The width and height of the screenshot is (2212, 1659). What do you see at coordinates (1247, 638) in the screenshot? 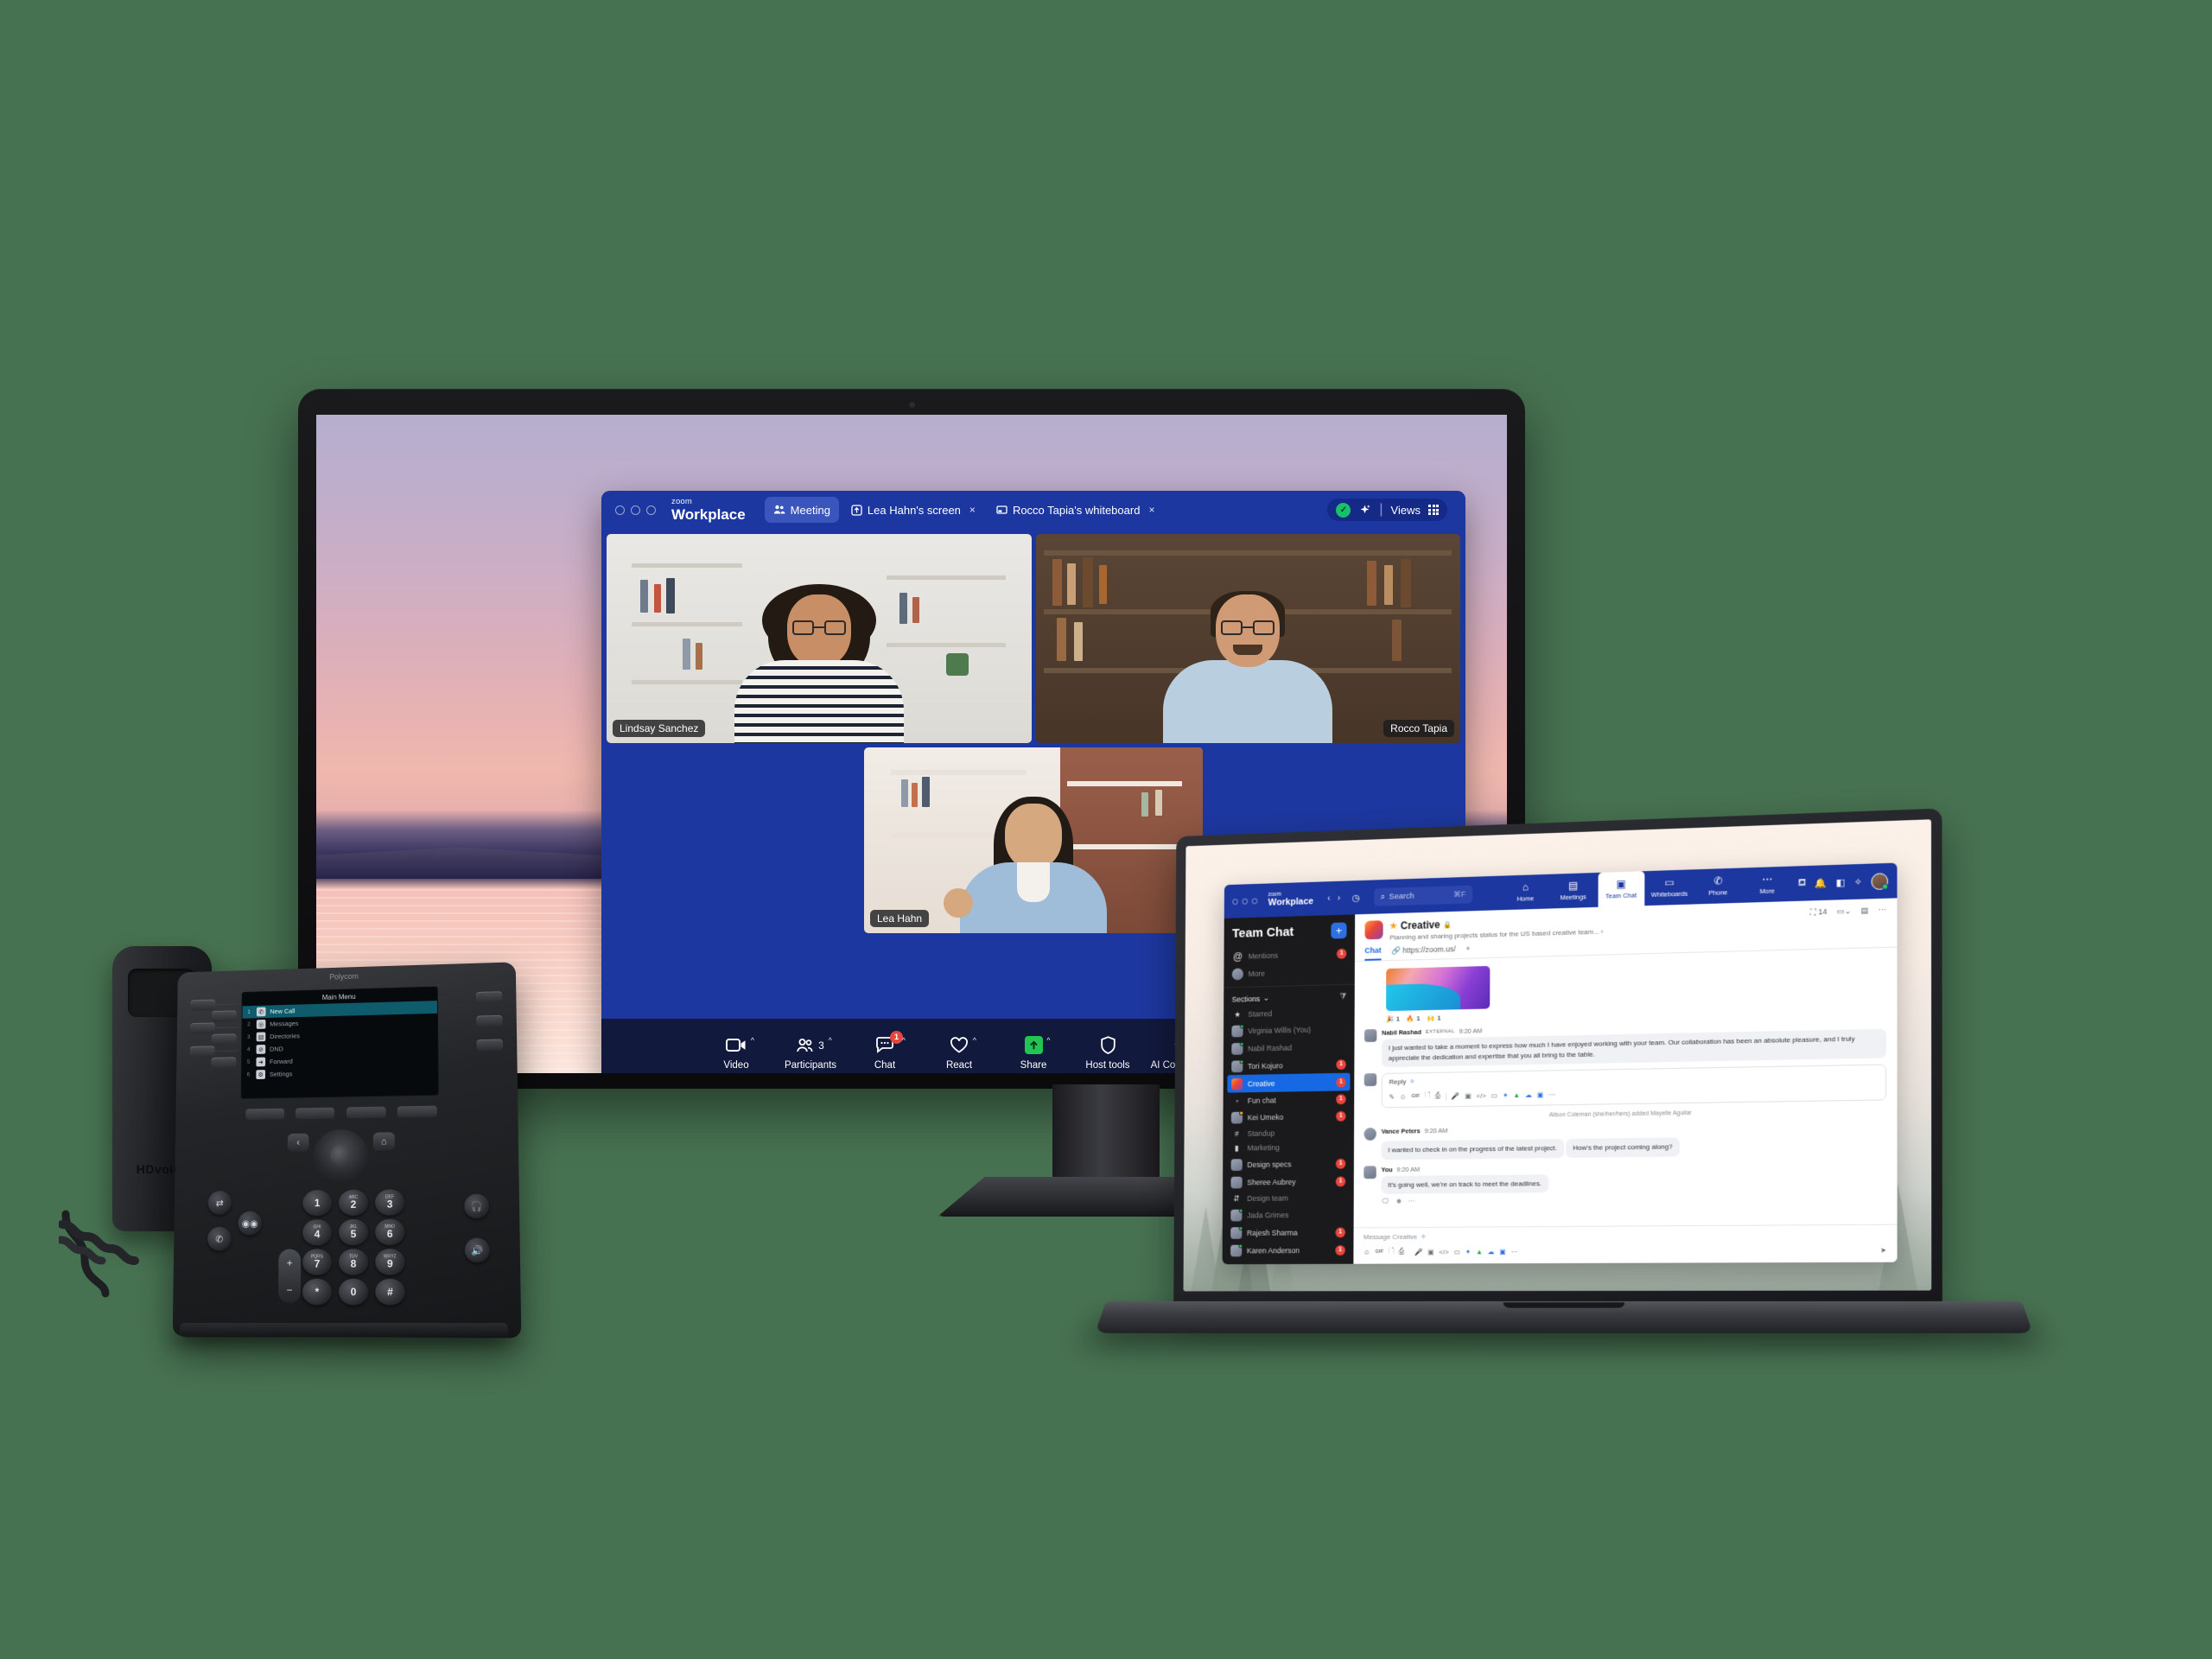
I see `participant-tile-rocco: Rocco Tapia` at bounding box center [1247, 638].